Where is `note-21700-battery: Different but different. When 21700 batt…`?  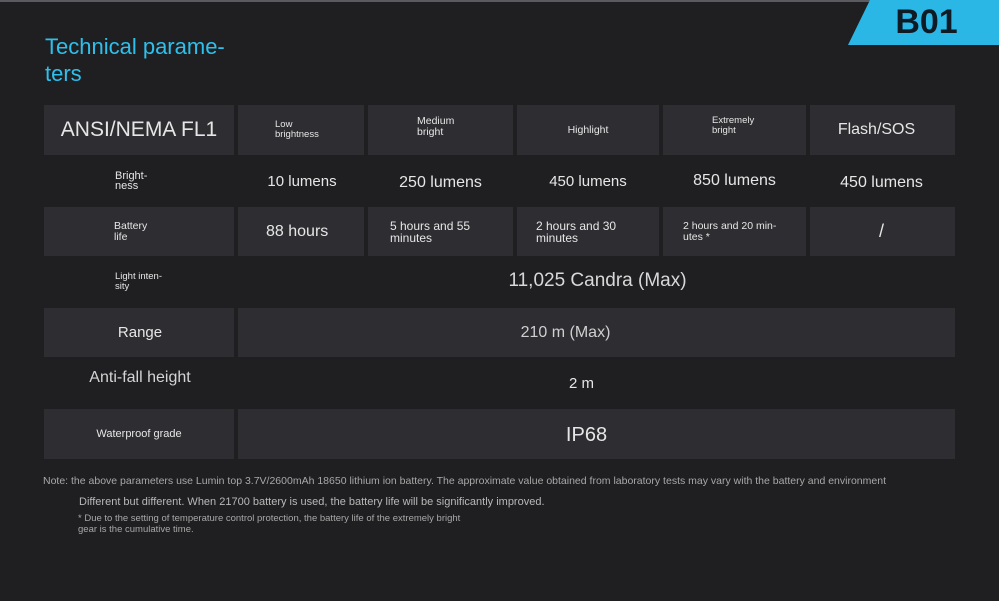
note-21700-battery: Different but different. When 21700 batt… is located at coordinates (312, 502).